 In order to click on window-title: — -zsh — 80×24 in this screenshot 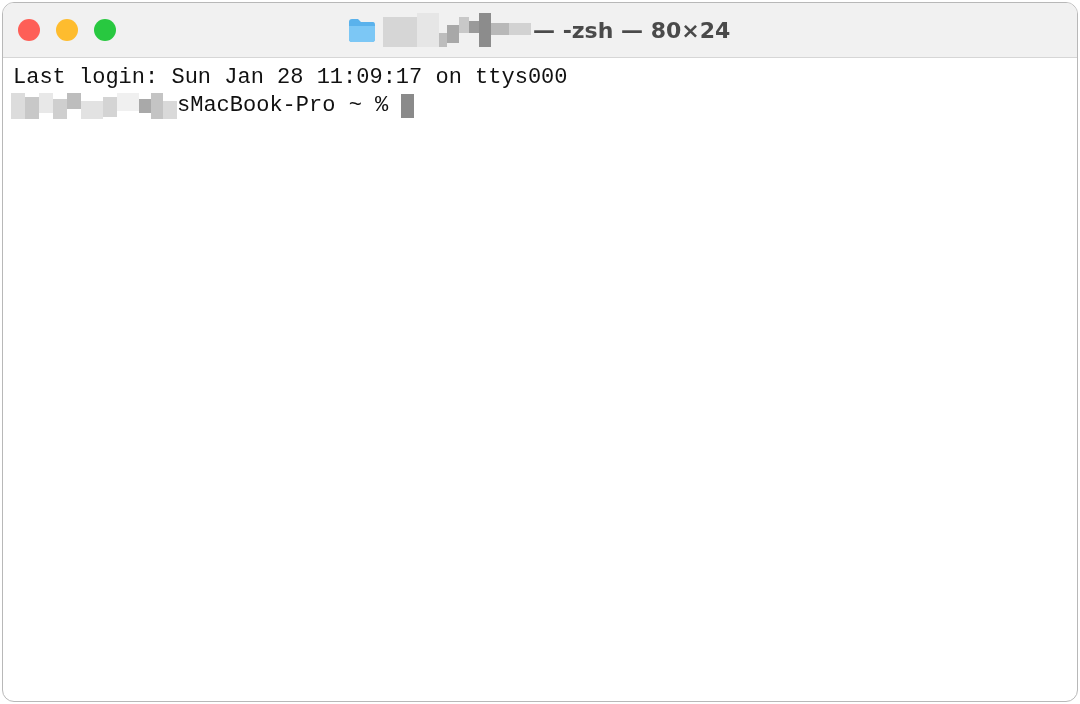, I will do `click(632, 30)`.